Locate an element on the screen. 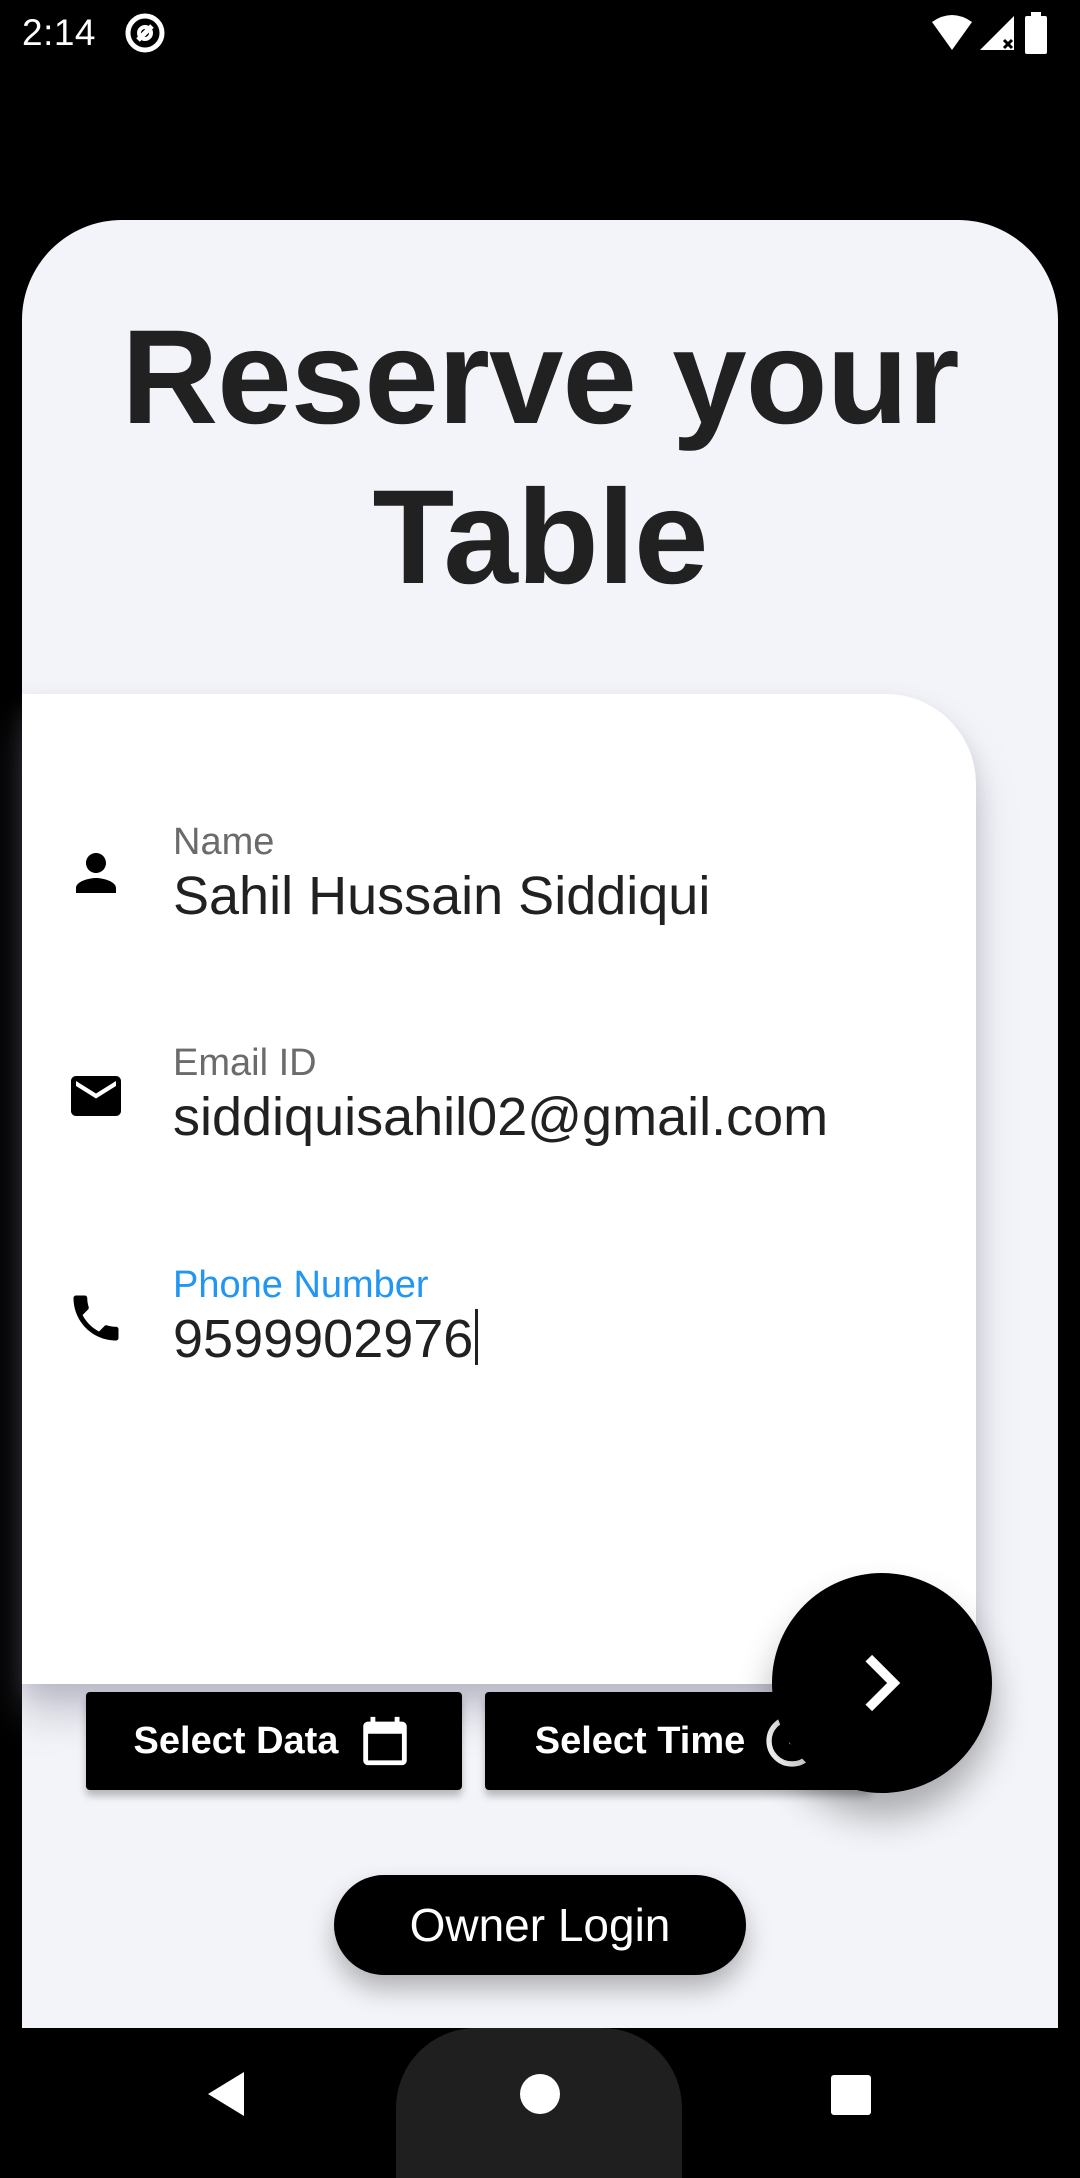 Image resolution: width=1080 pixels, height=2178 pixels. chevron-right-icon is located at coordinates (883, 1683).